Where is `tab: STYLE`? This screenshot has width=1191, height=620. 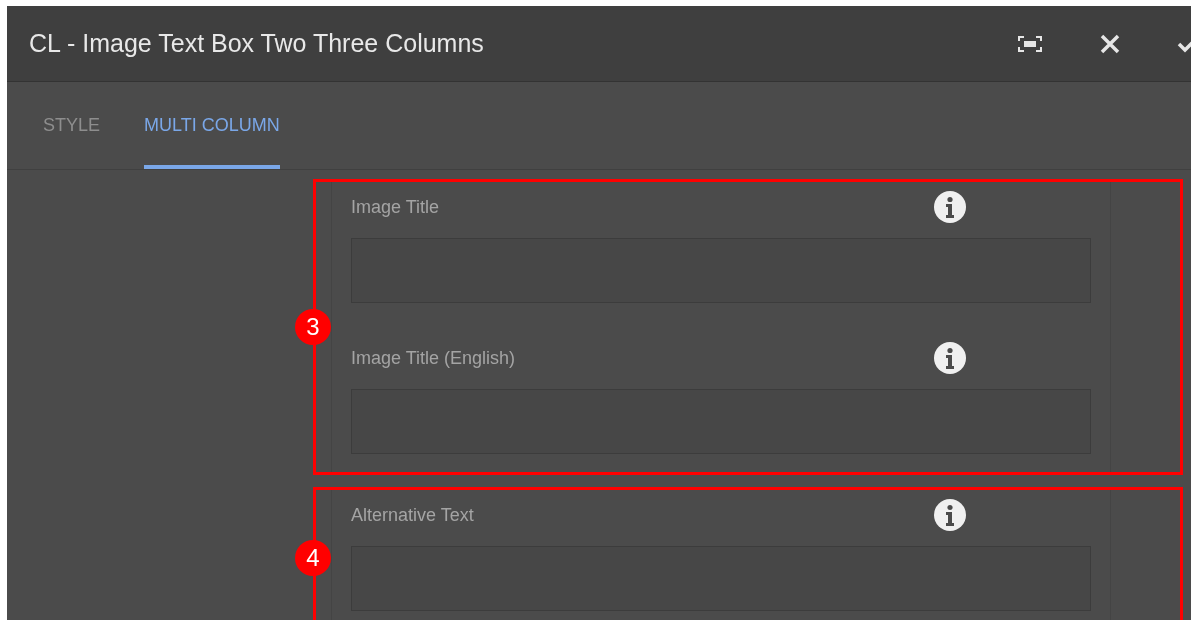
tab: STYLE is located at coordinates (72, 125).